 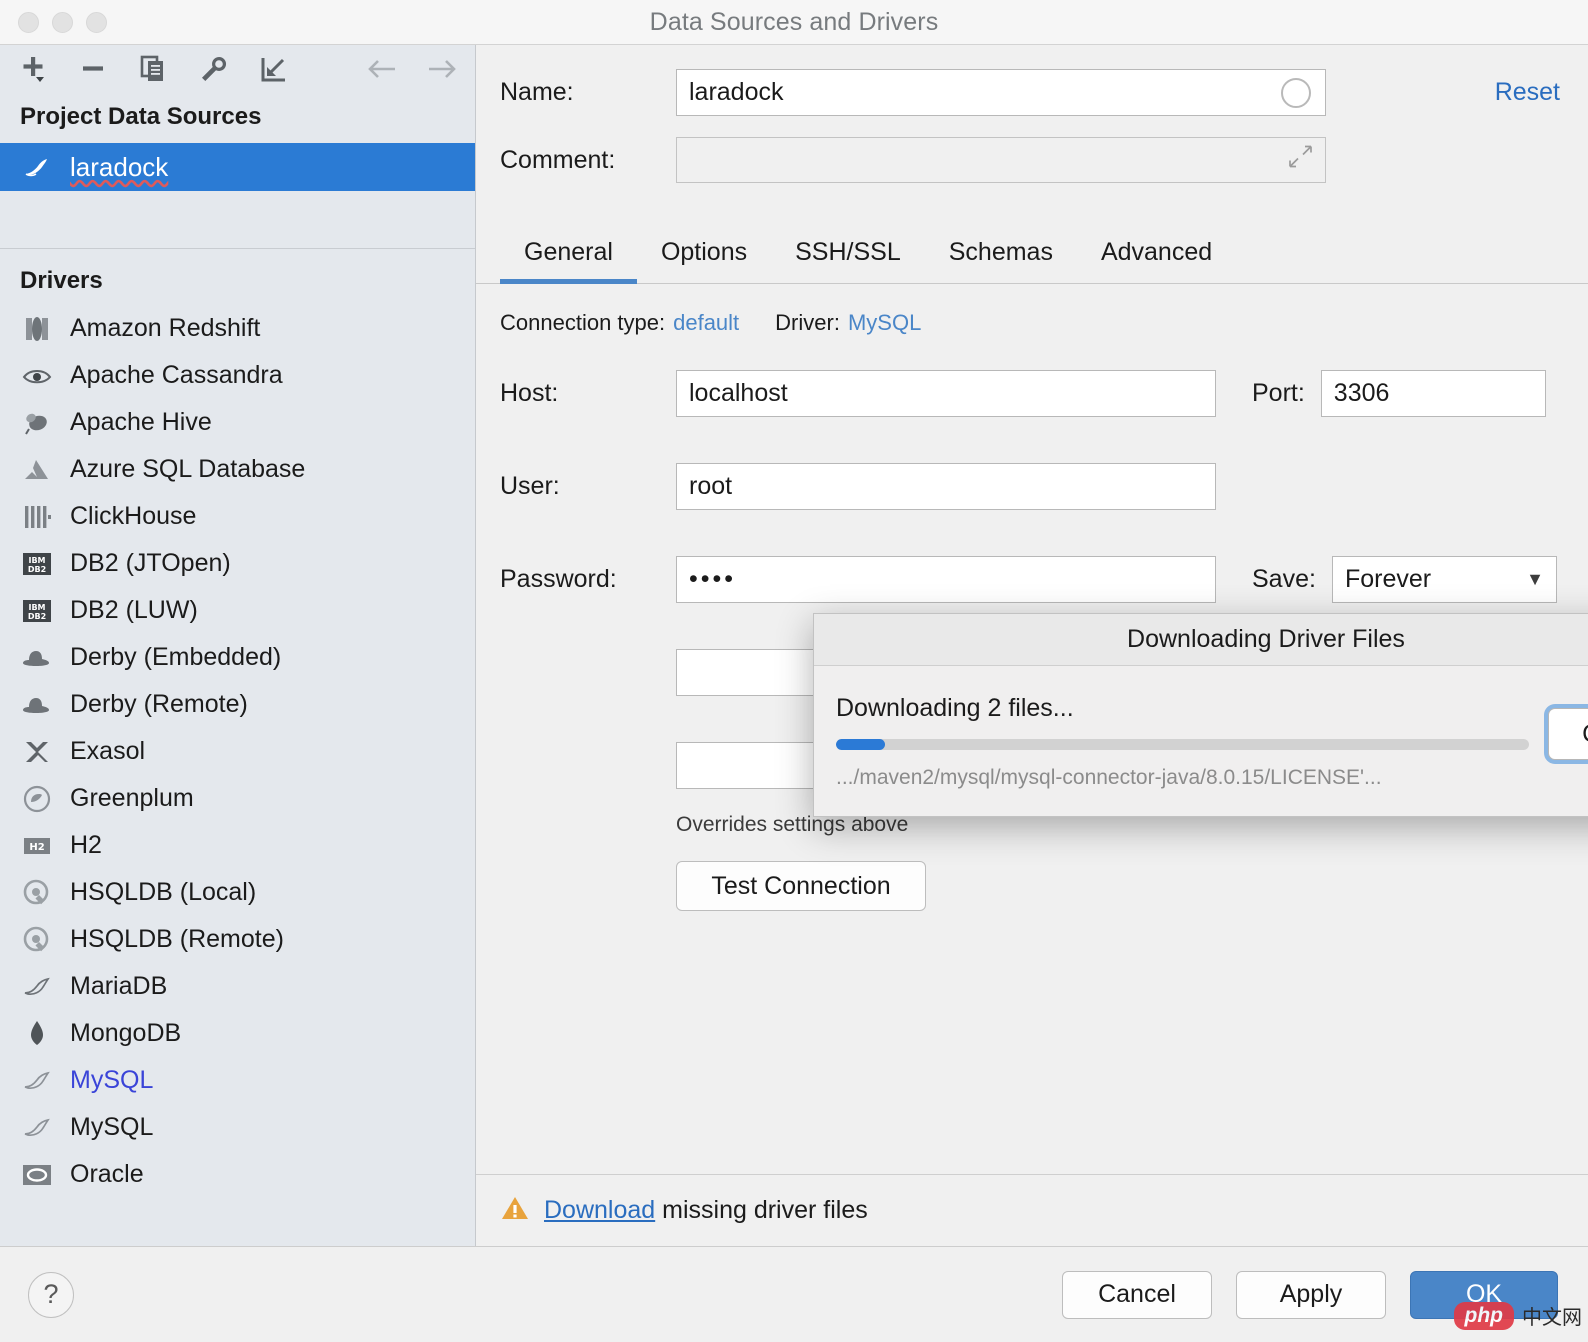 I want to click on name-input-value: laradock, so click(x=736, y=92).